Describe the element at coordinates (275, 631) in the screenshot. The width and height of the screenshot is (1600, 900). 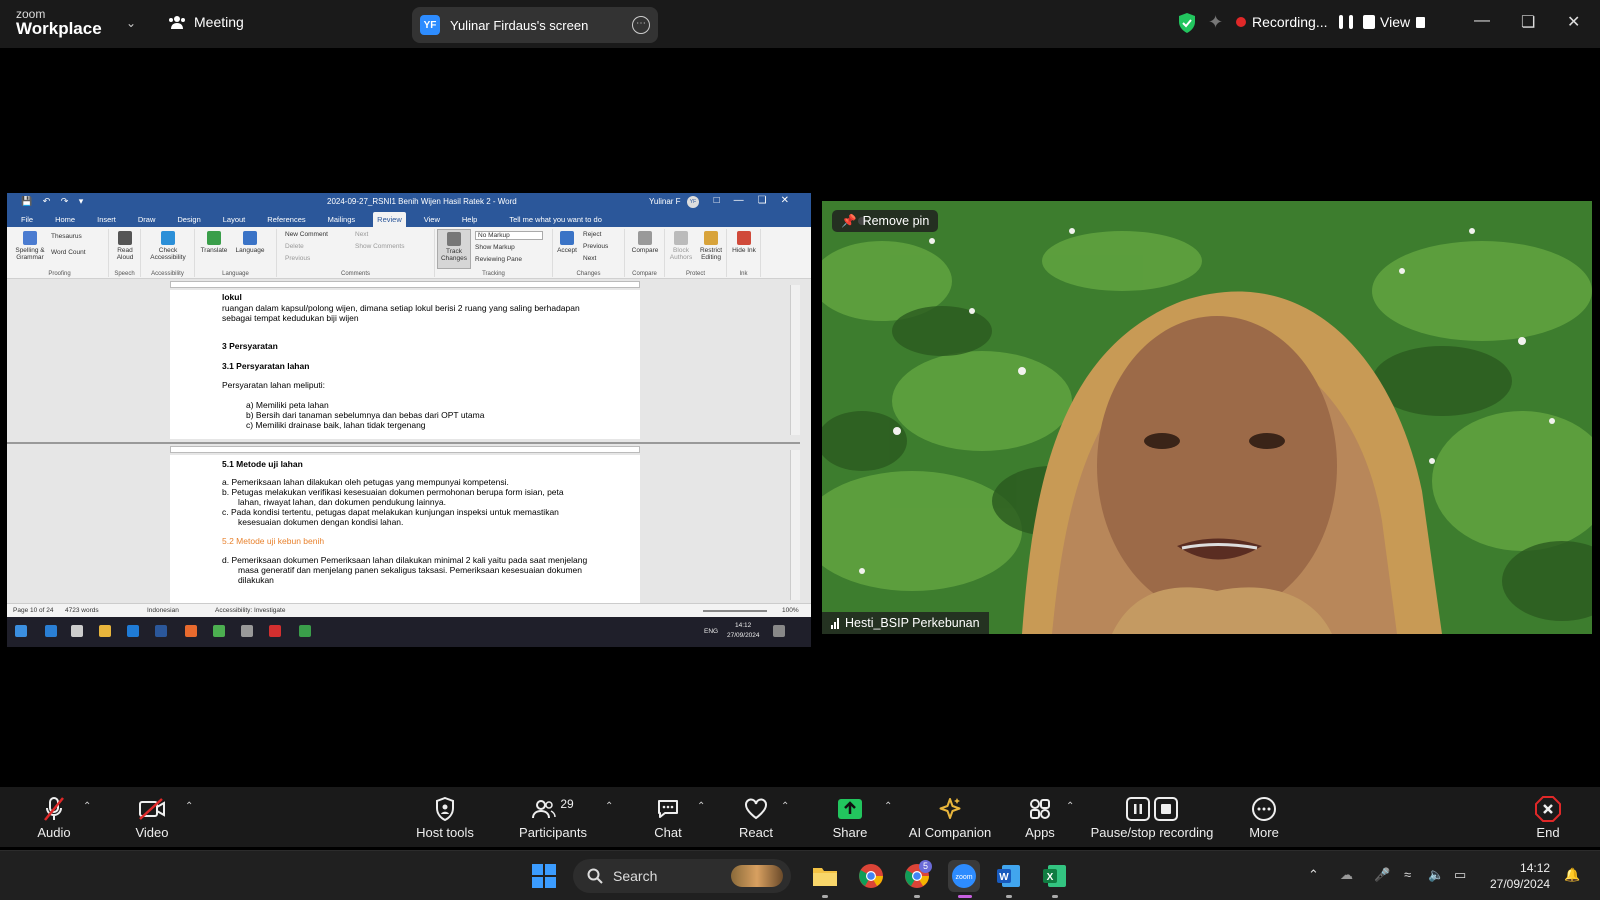
I see `shared-pdf-icon` at that location.